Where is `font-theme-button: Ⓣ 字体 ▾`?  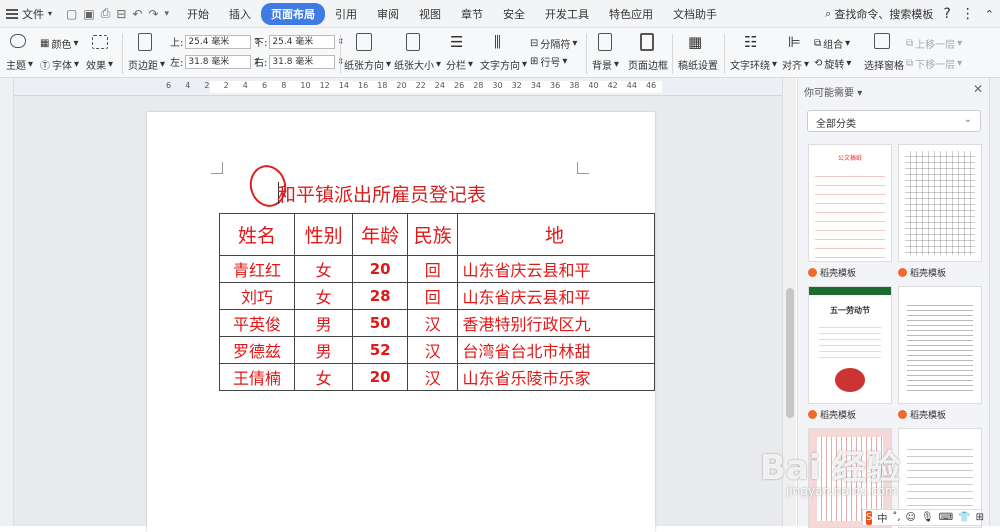 font-theme-button: Ⓣ 字体 ▾ is located at coordinates (59, 64).